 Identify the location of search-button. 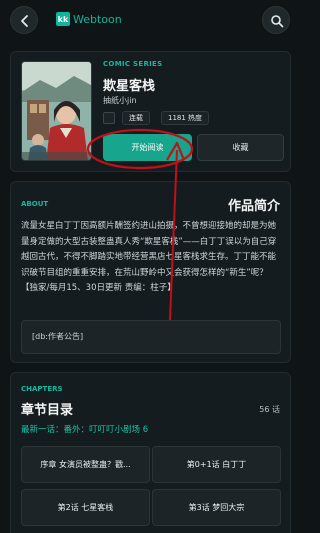
(276, 20).